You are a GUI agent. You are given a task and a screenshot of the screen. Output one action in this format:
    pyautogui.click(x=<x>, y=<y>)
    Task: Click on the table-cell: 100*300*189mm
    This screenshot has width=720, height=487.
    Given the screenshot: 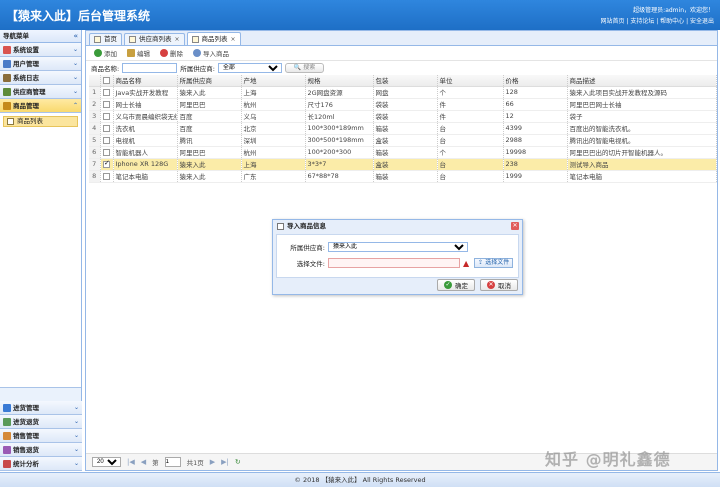 What is the action you would take?
    pyautogui.click(x=339, y=128)
    